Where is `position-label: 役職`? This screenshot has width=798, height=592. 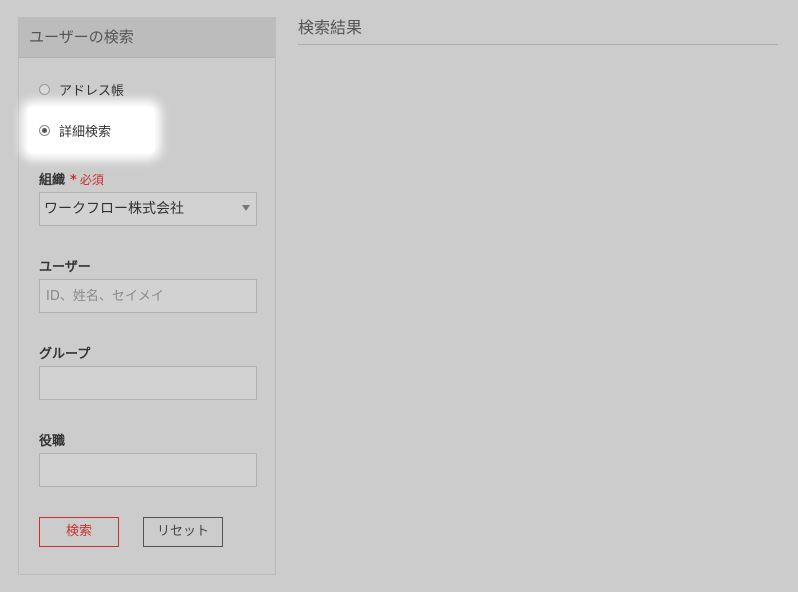 position-label: 役職 is located at coordinates (52, 441).